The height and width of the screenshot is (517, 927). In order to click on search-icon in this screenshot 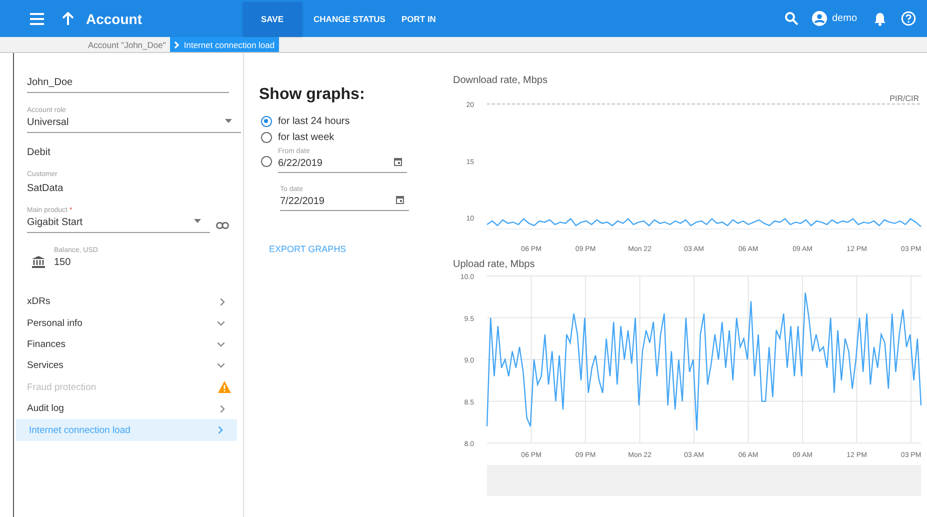, I will do `click(791, 18)`.